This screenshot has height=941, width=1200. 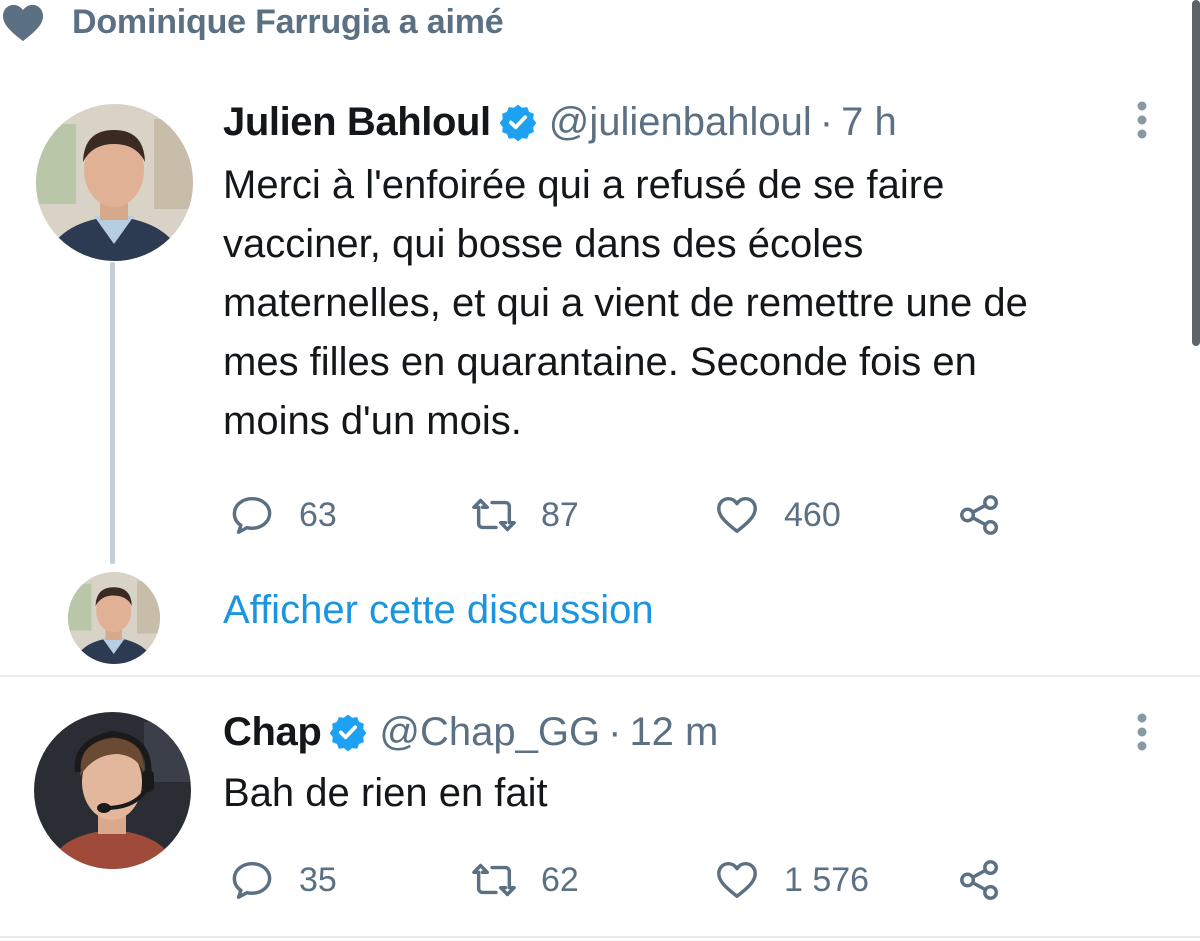 I want to click on tweet-header: Chap @Chap_GG · 12 m, so click(x=470, y=732).